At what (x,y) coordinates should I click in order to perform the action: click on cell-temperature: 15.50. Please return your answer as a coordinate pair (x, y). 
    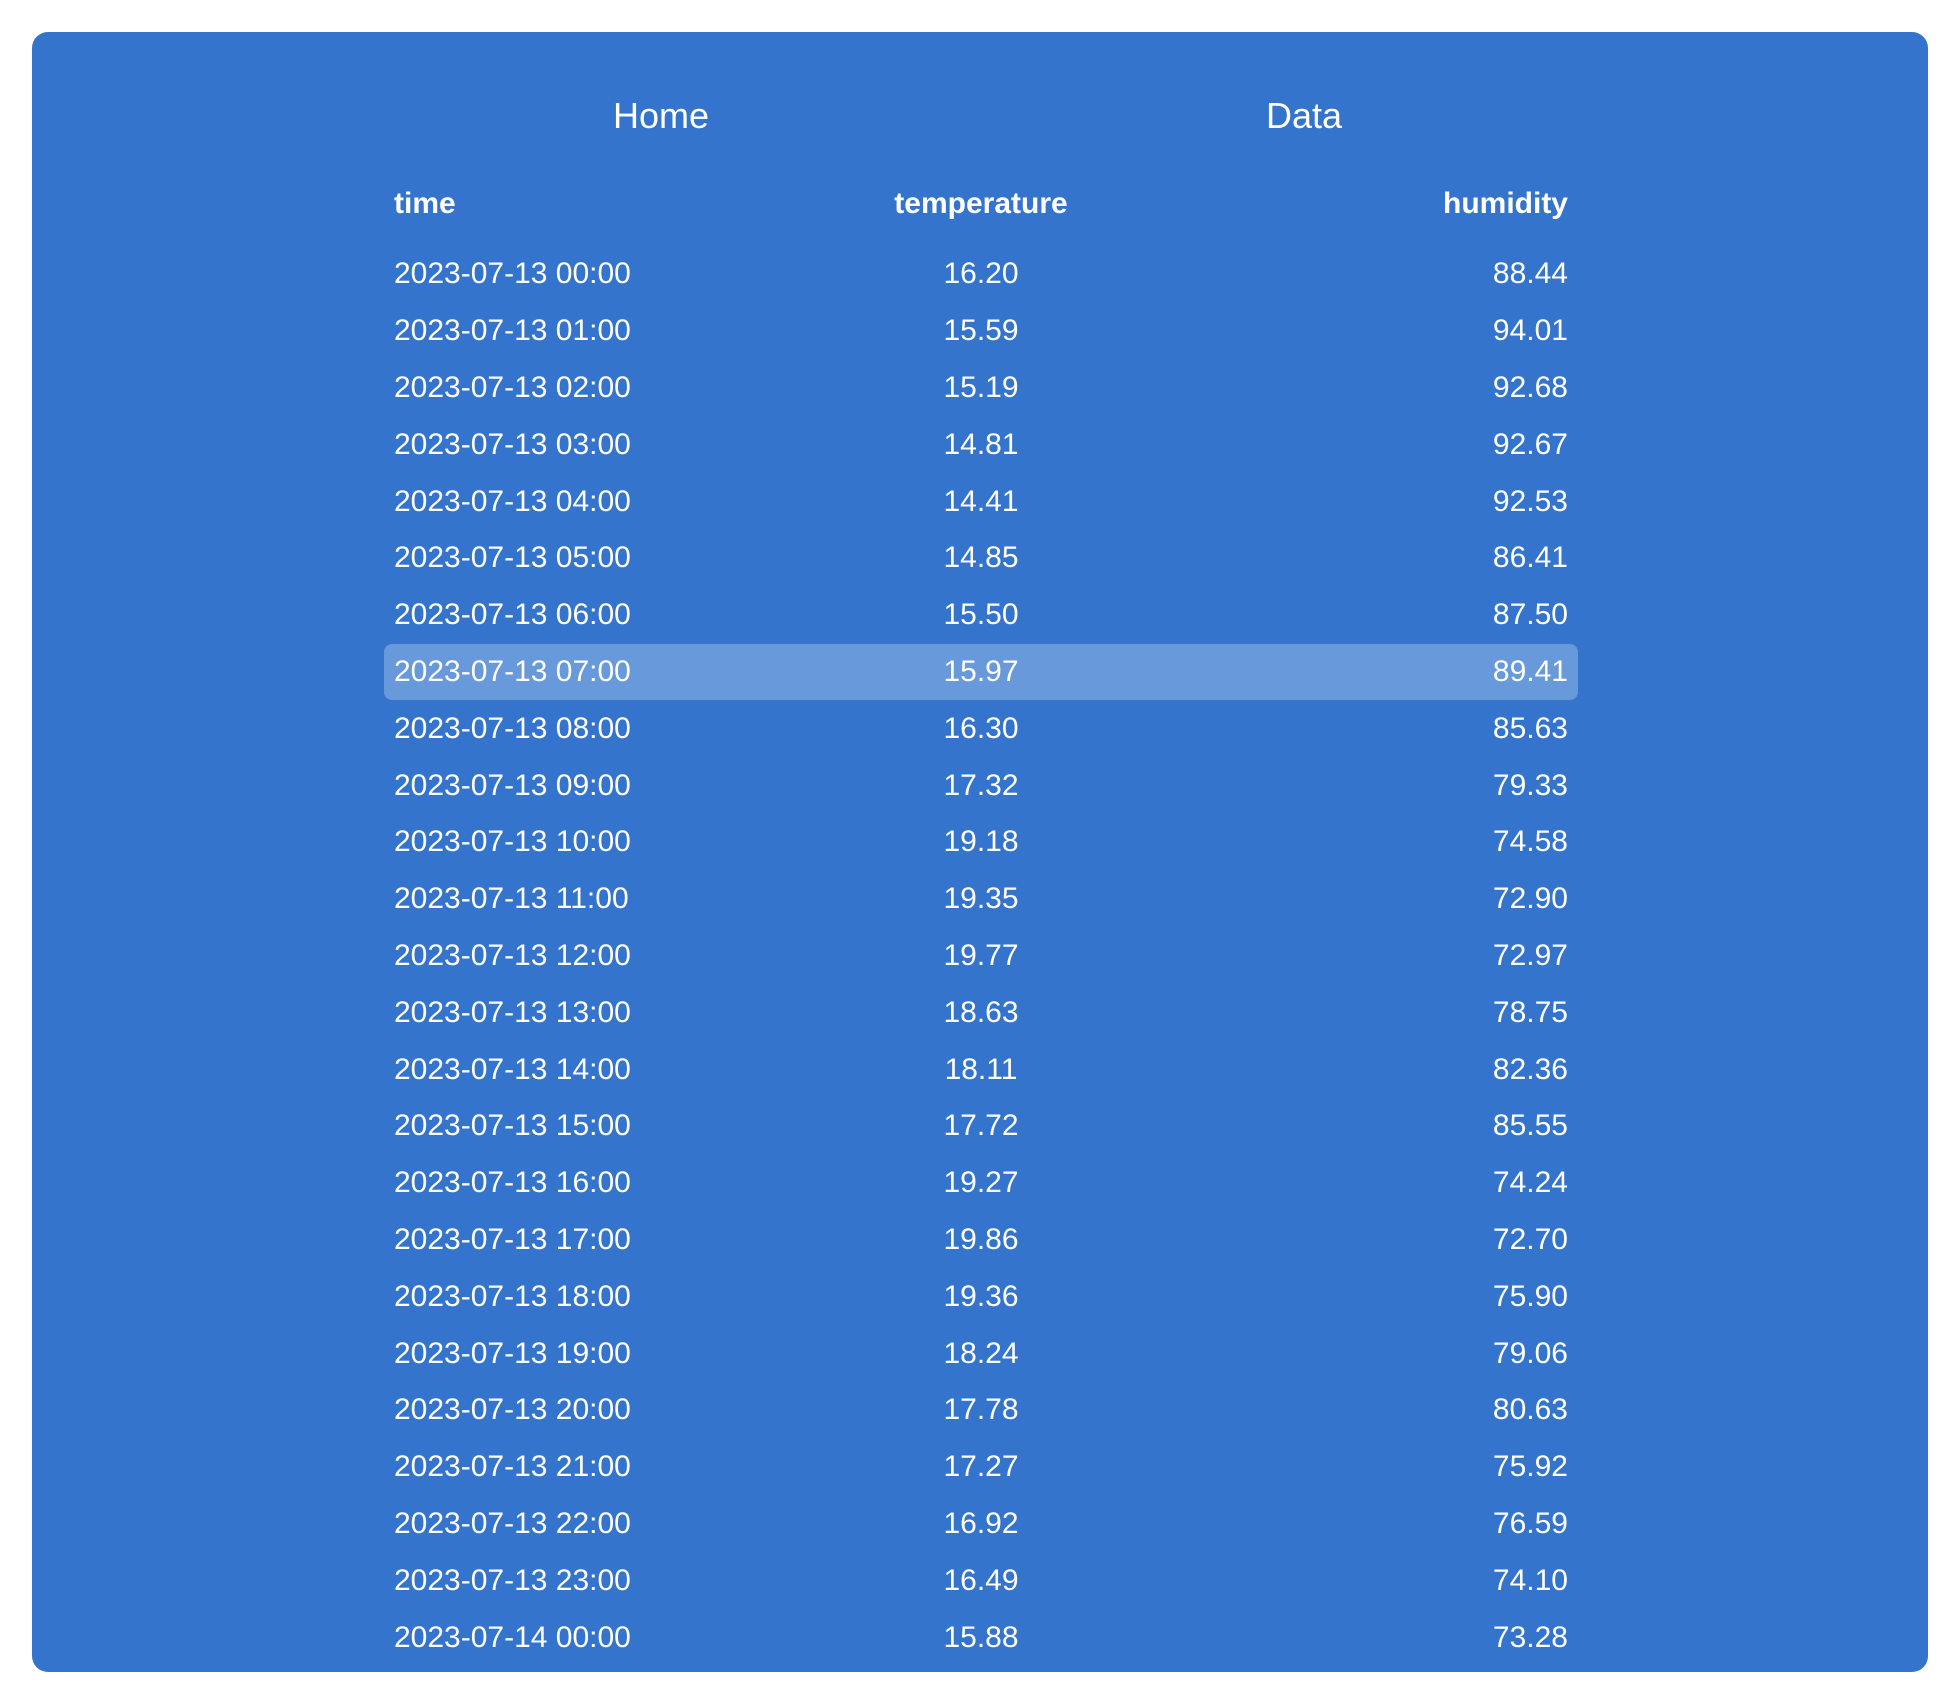
    Looking at the image, I should click on (981, 615).